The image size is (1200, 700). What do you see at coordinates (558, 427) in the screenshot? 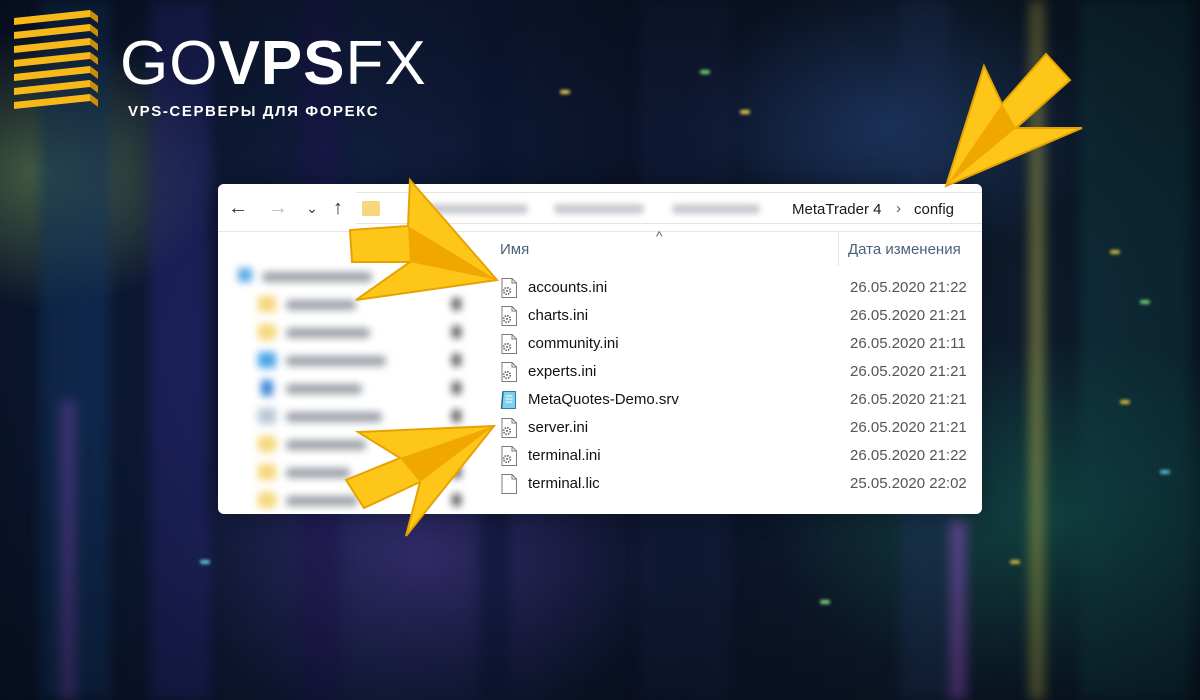
I see `file-name: server.ini` at bounding box center [558, 427].